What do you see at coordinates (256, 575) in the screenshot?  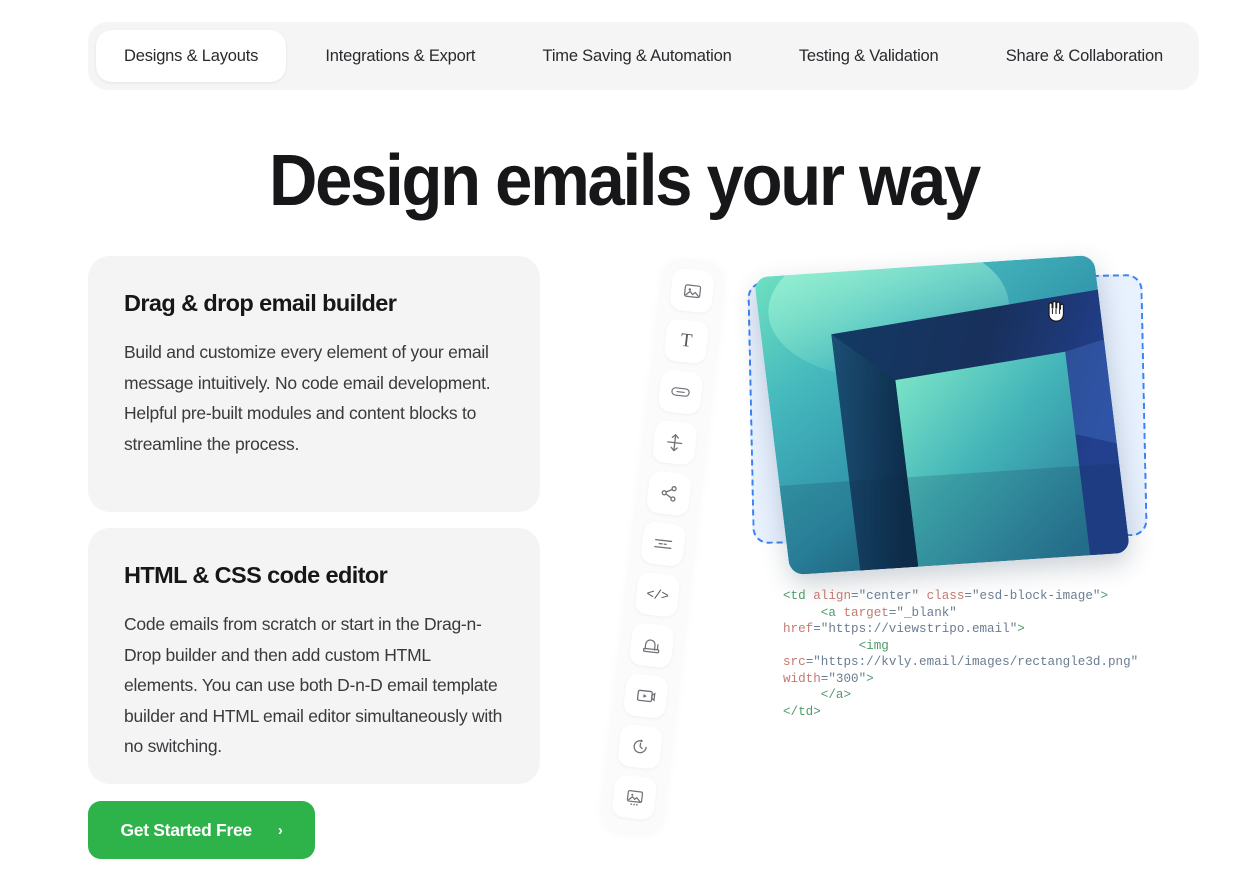 I see `feature-card-title: HTML & CSS code editor` at bounding box center [256, 575].